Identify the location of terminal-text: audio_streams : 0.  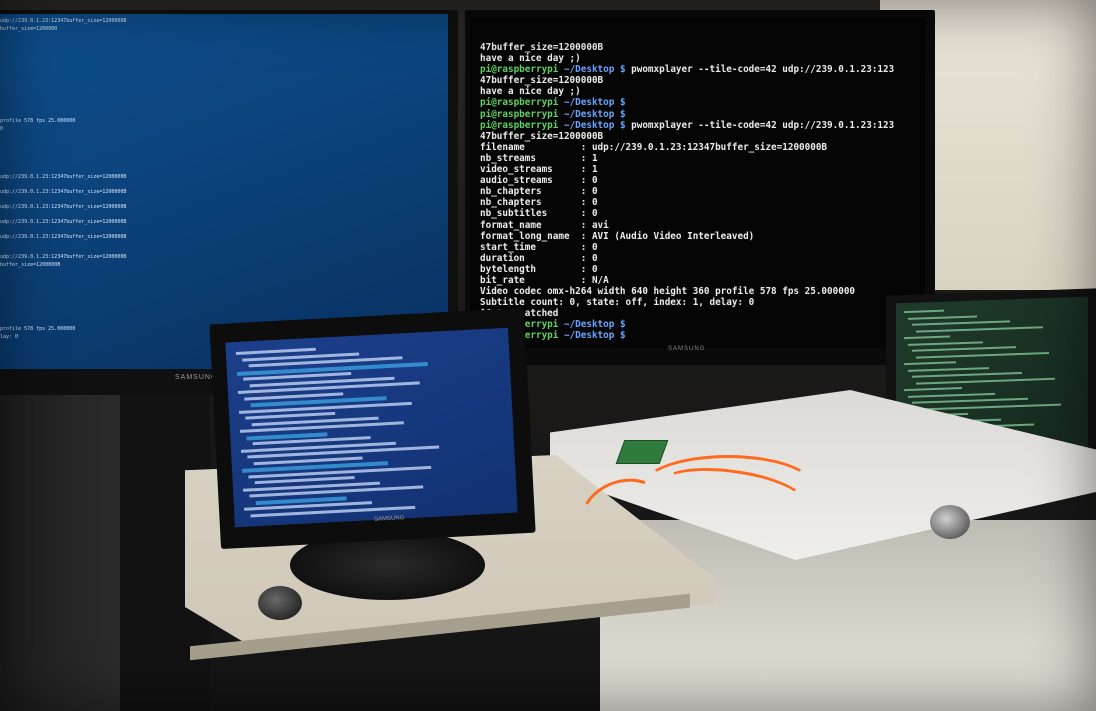
(539, 181).